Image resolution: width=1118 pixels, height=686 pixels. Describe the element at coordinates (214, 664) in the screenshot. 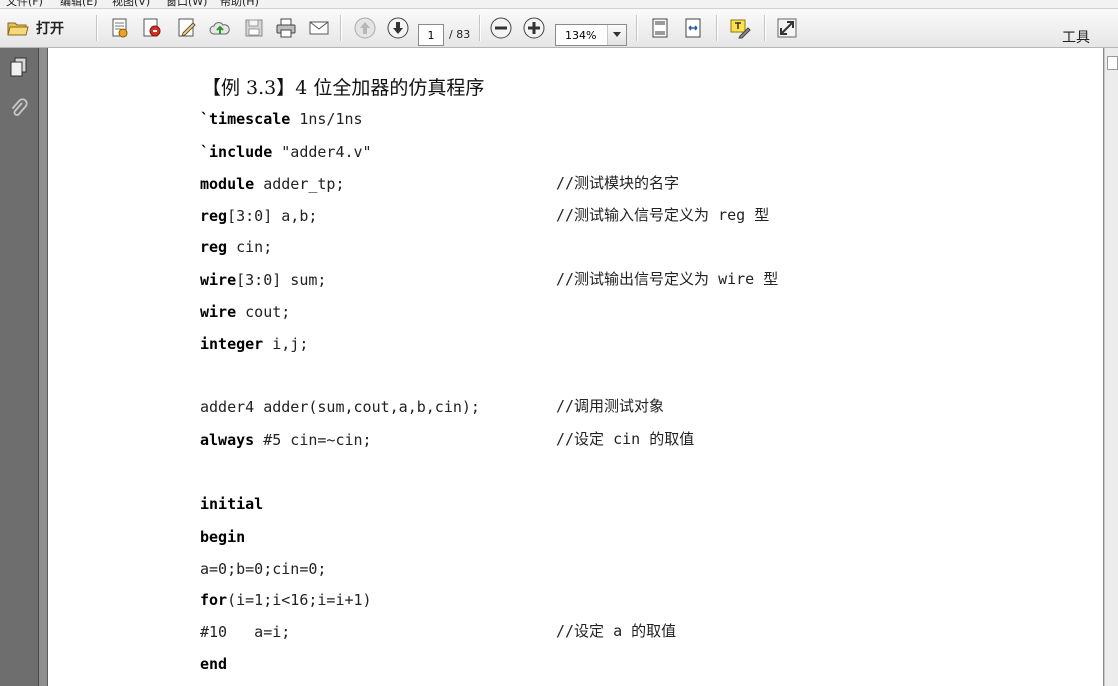

I see `code-line: end` at that location.